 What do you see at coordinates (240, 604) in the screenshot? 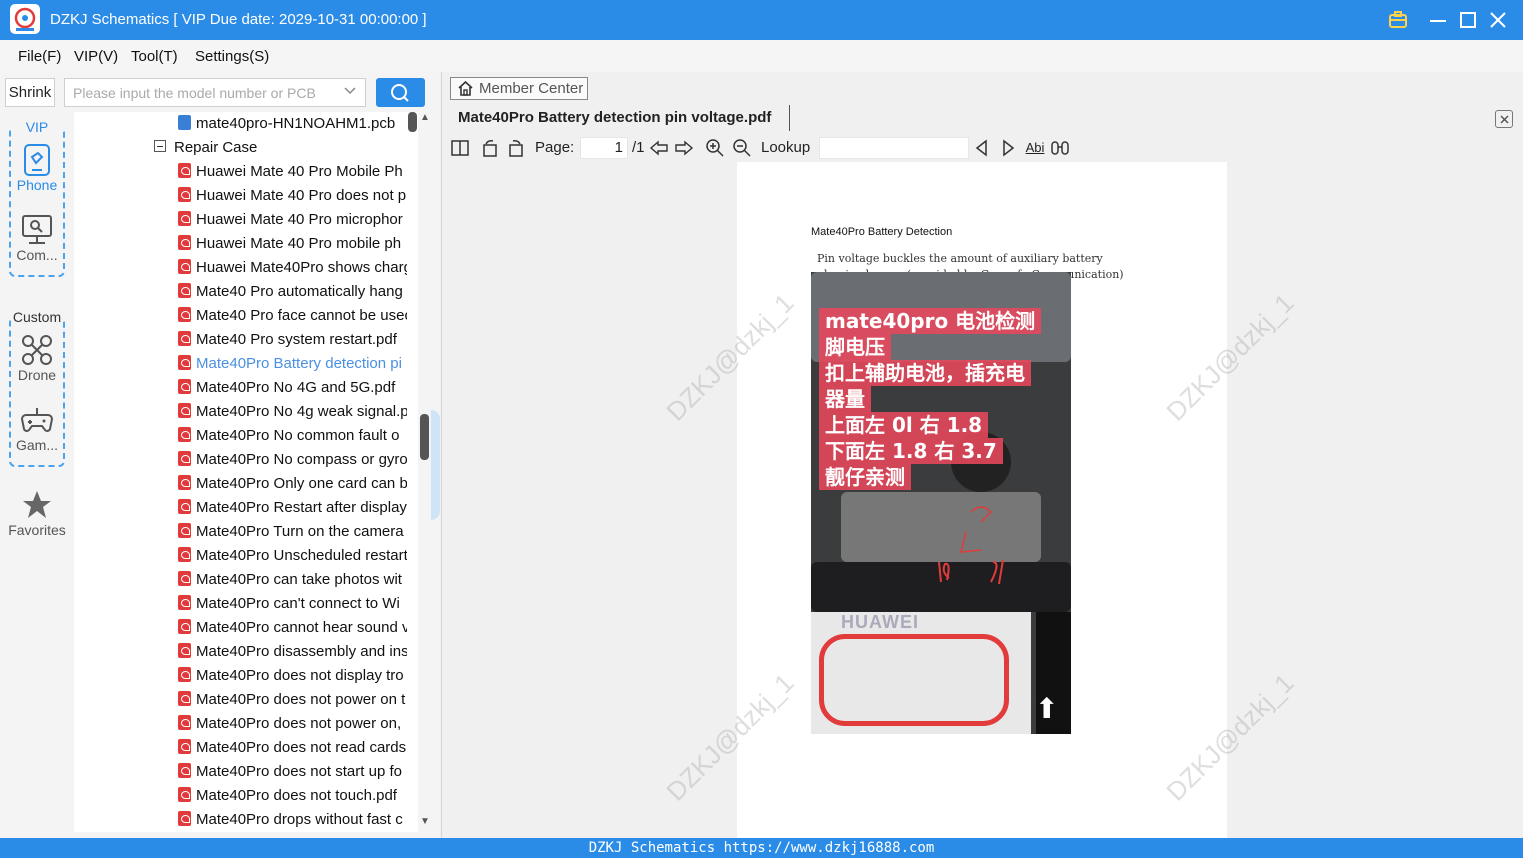
I see `tree-item-pdf: Mate40Pro can't connect to Wi` at bounding box center [240, 604].